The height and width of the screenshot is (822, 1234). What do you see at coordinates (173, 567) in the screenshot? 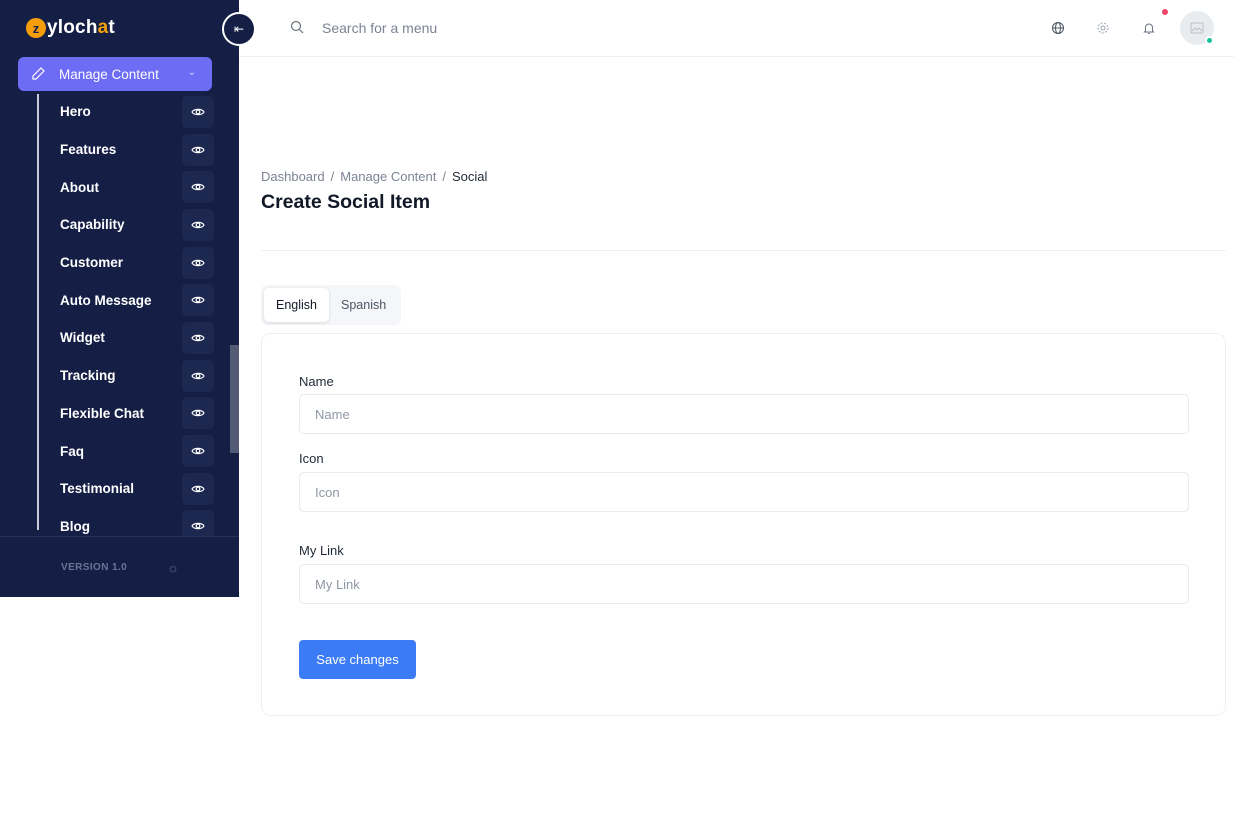
I see `sun-icon: ☼` at bounding box center [173, 567].